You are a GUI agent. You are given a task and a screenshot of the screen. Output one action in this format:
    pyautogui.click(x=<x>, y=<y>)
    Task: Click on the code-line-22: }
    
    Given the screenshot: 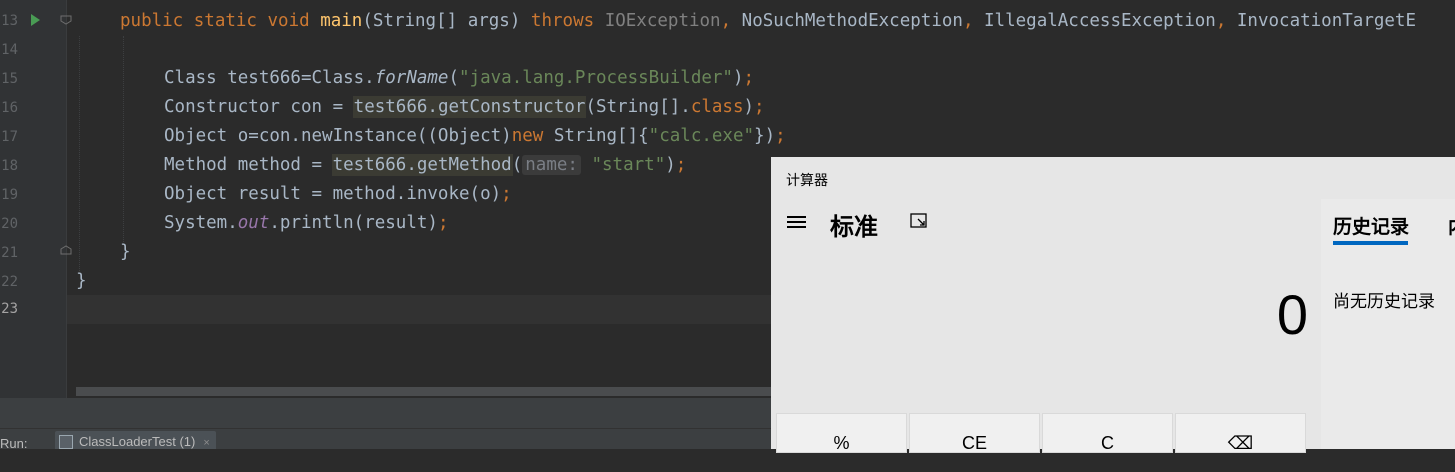 What is the action you would take?
    pyautogui.click(x=81, y=281)
    